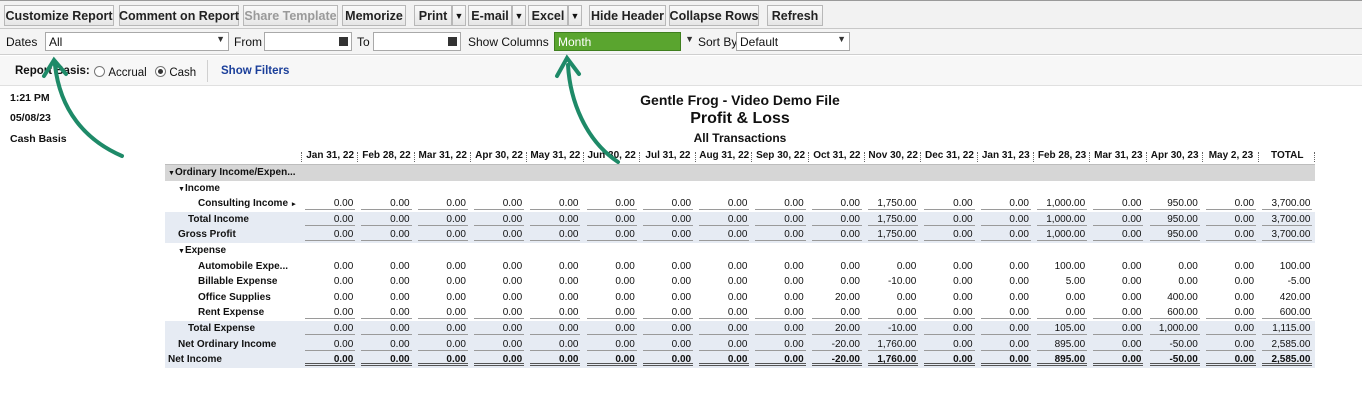 The height and width of the screenshot is (402, 1362). What do you see at coordinates (795, 15) in the screenshot?
I see `refresh-button: Refresh` at bounding box center [795, 15].